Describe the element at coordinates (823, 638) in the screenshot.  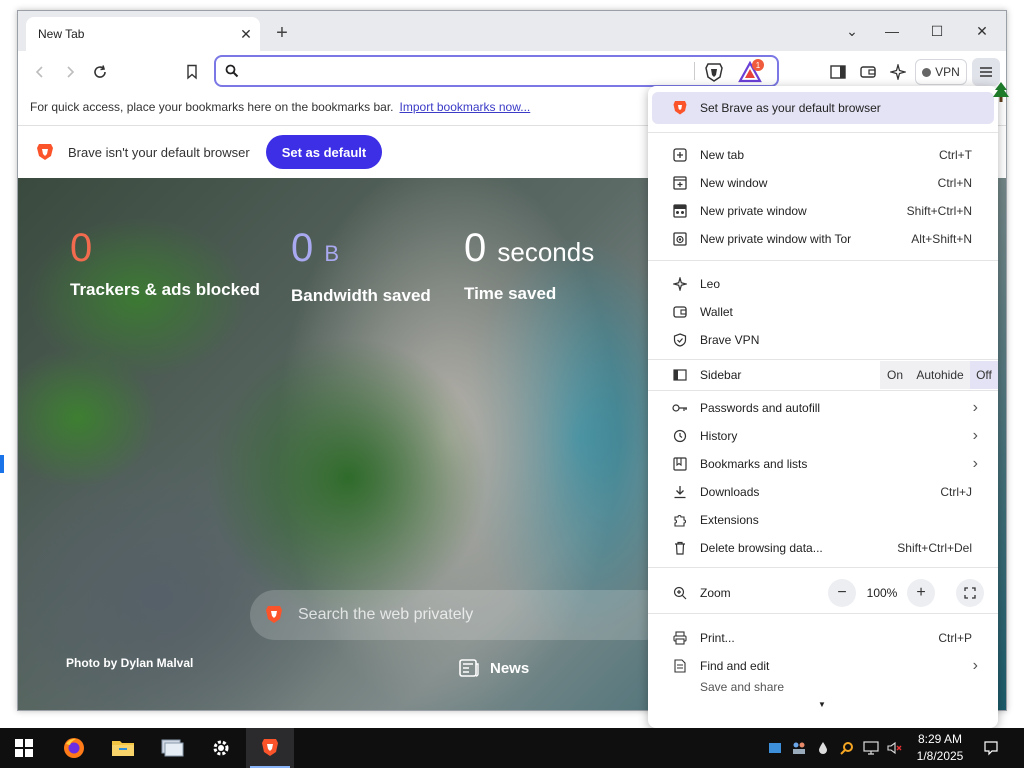
I see `menu-item-print: Print... Ctrl+P` at that location.